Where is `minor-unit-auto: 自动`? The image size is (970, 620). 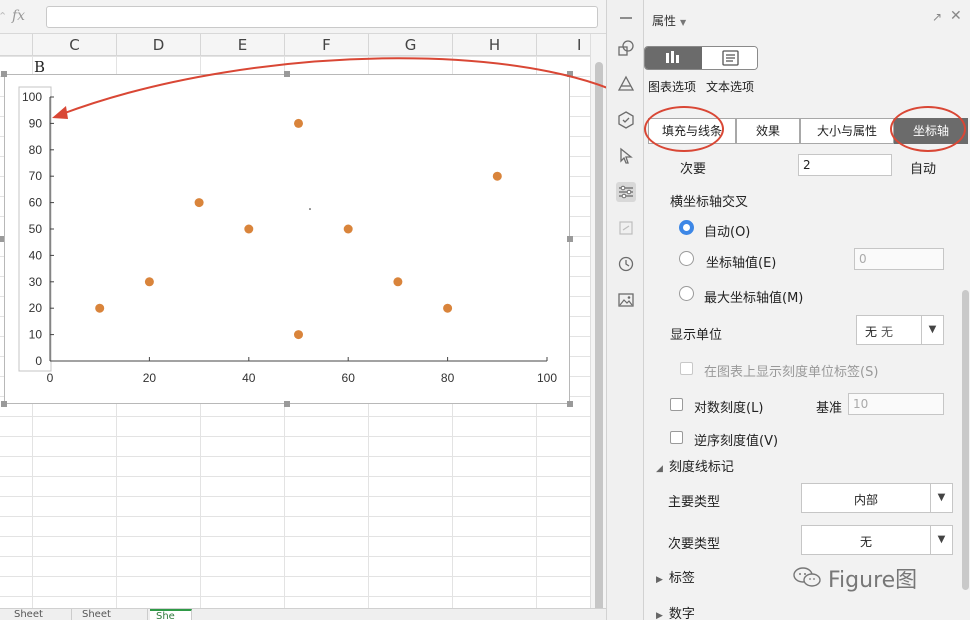
minor-unit-auto: 自动 is located at coordinates (923, 167).